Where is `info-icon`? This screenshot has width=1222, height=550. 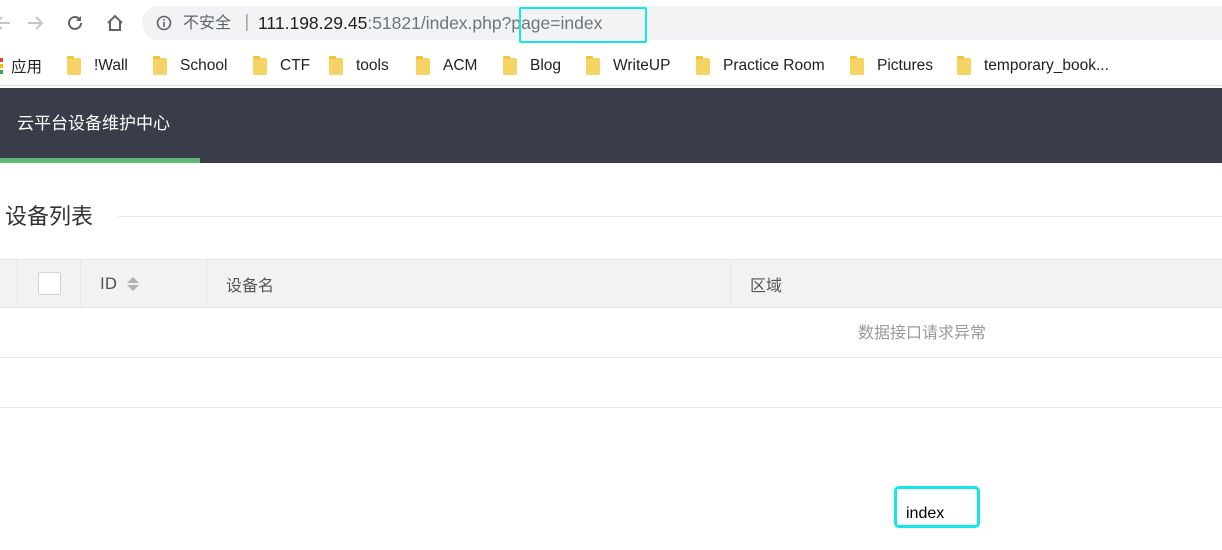
info-icon is located at coordinates (164, 23).